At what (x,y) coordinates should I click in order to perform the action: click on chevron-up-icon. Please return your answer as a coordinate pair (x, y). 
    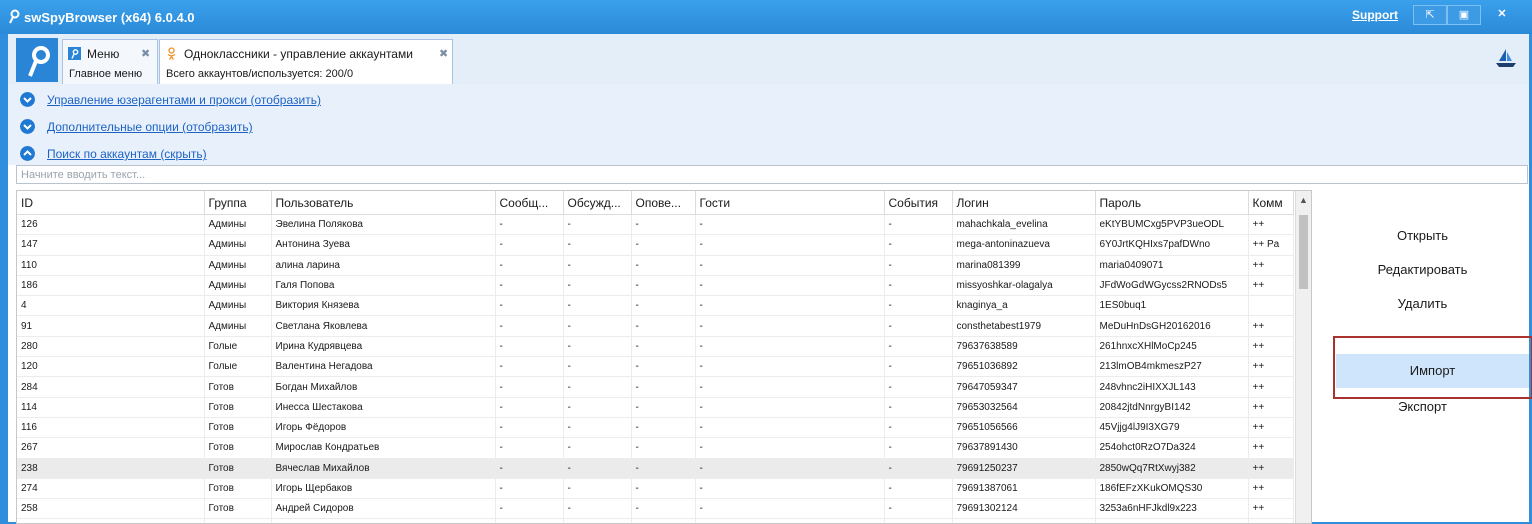
    Looking at the image, I should click on (27, 153).